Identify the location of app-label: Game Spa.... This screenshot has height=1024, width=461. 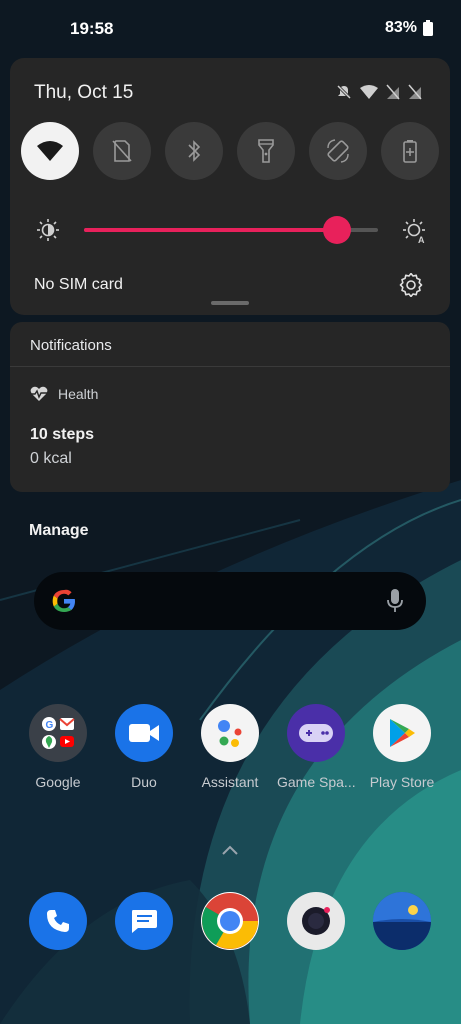
(316, 782).